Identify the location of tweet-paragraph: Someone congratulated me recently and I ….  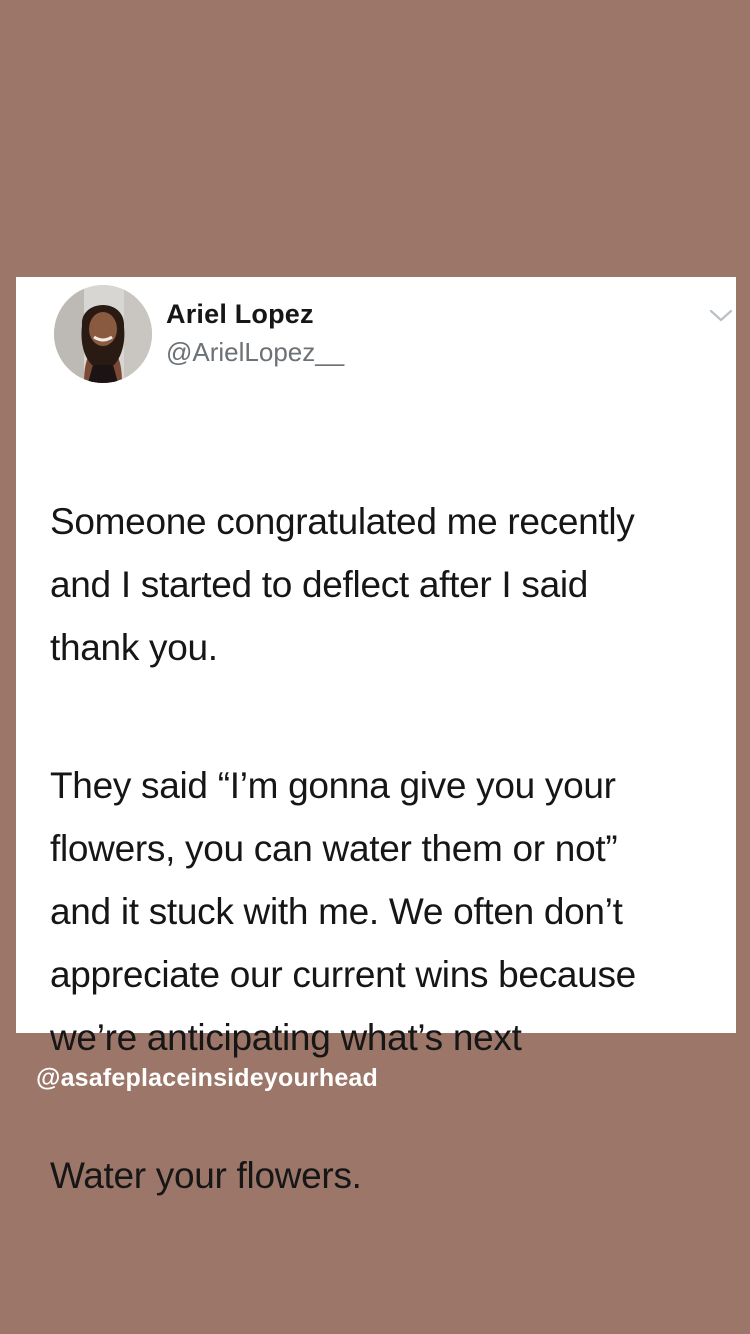
(342, 584).